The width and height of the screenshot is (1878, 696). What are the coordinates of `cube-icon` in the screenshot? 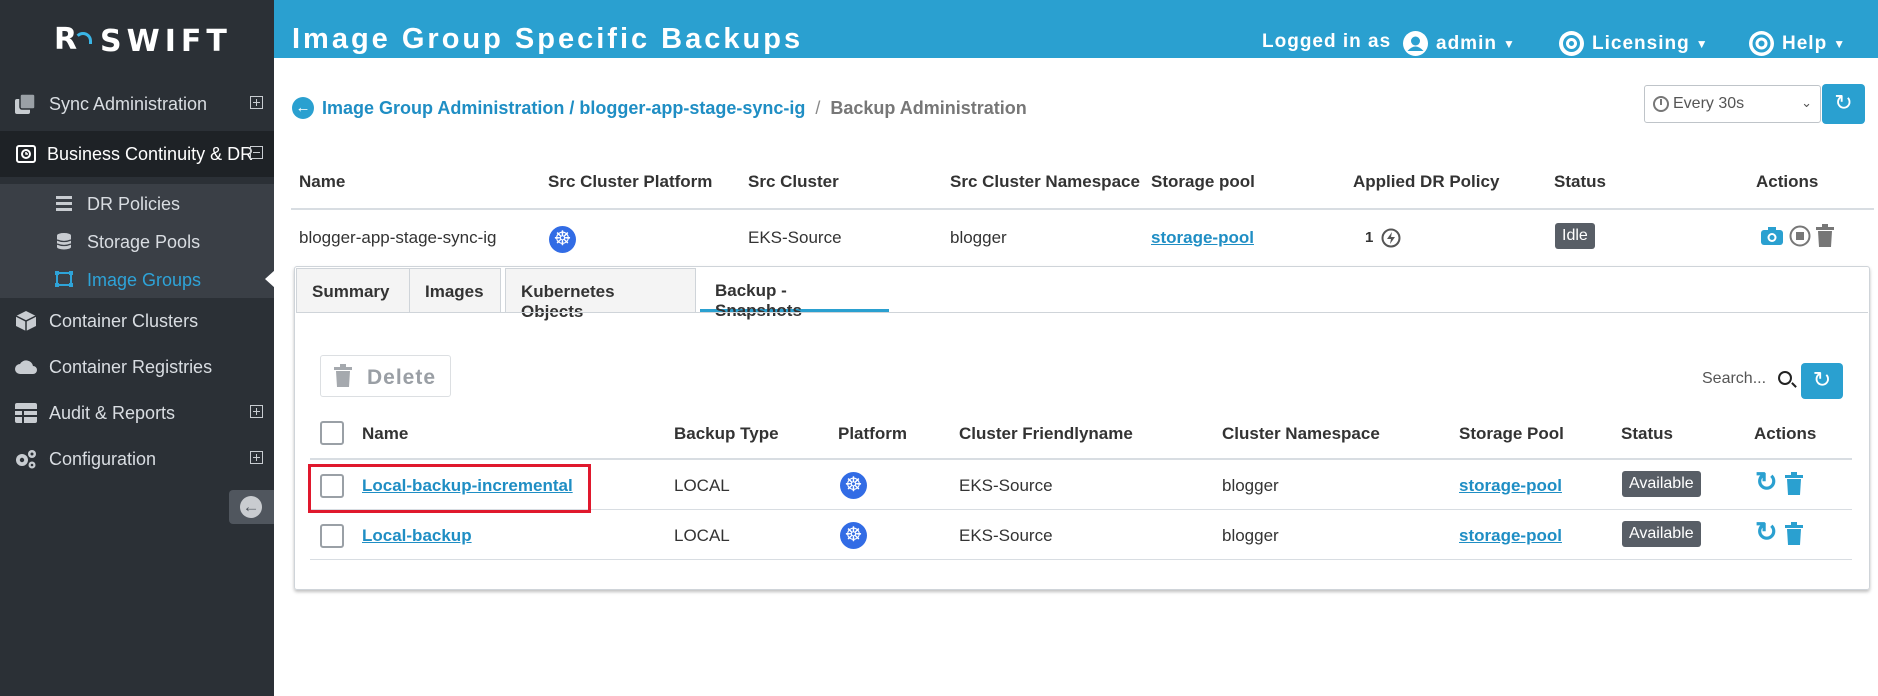 It's located at (26, 321).